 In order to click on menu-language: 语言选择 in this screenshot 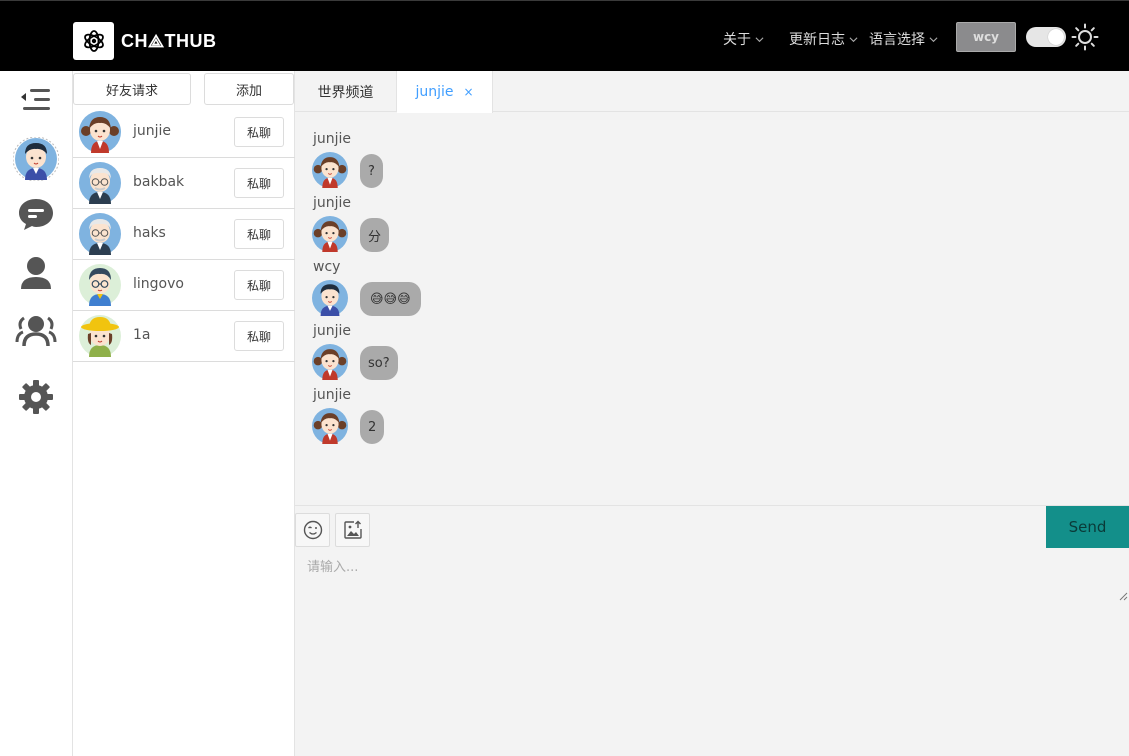, I will do `click(903, 39)`.